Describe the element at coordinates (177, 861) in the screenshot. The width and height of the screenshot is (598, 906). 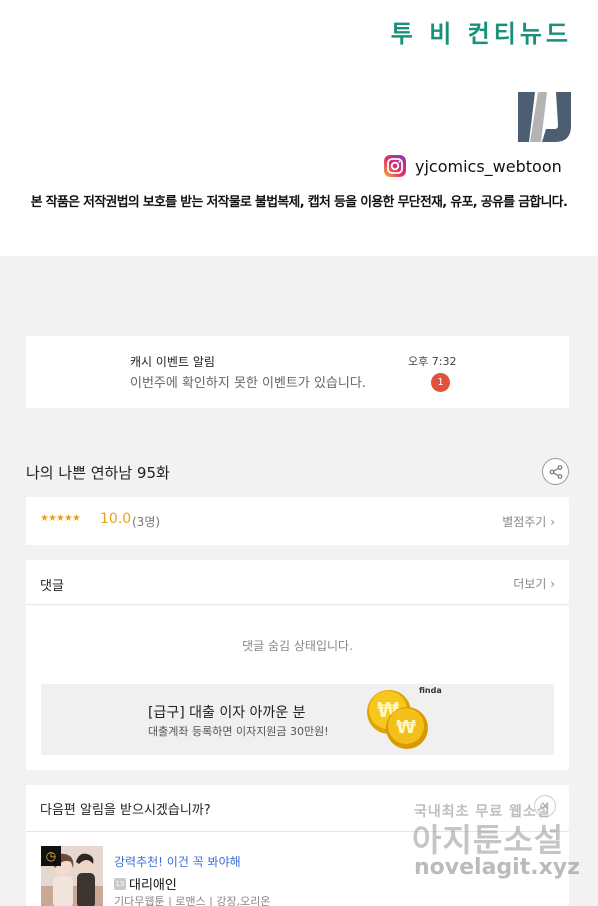
I see `recommend-headline: 강력추천! 이건 꼭 봐야해` at that location.